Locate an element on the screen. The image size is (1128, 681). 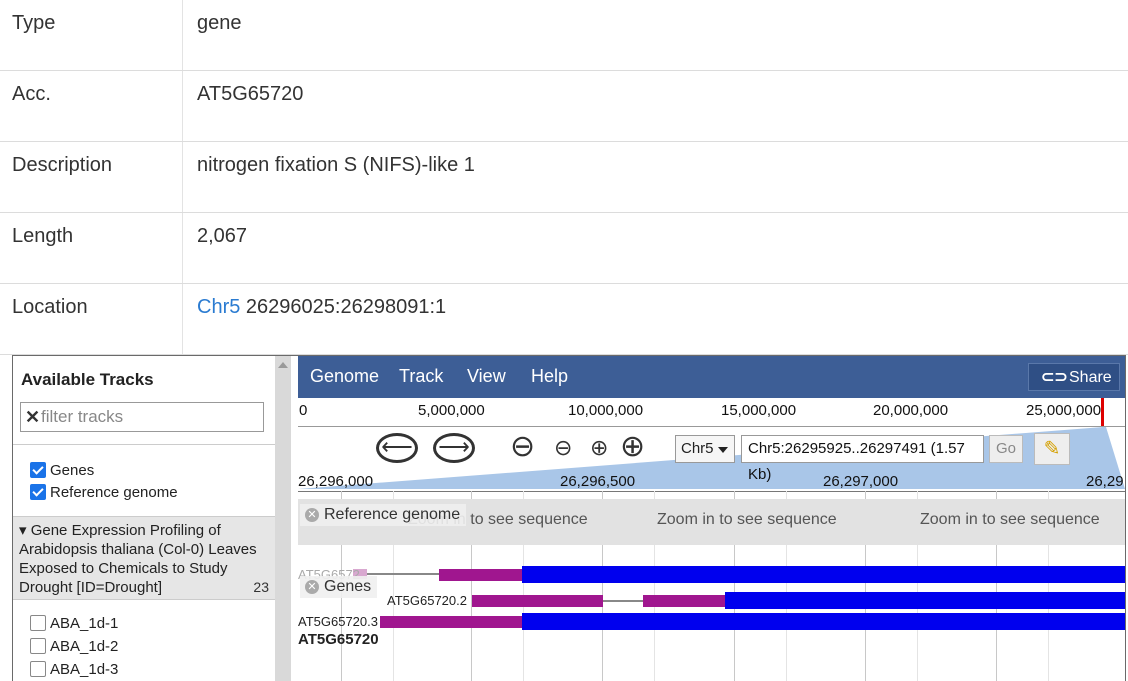
info-value: gene is located at coordinates (219, 23).